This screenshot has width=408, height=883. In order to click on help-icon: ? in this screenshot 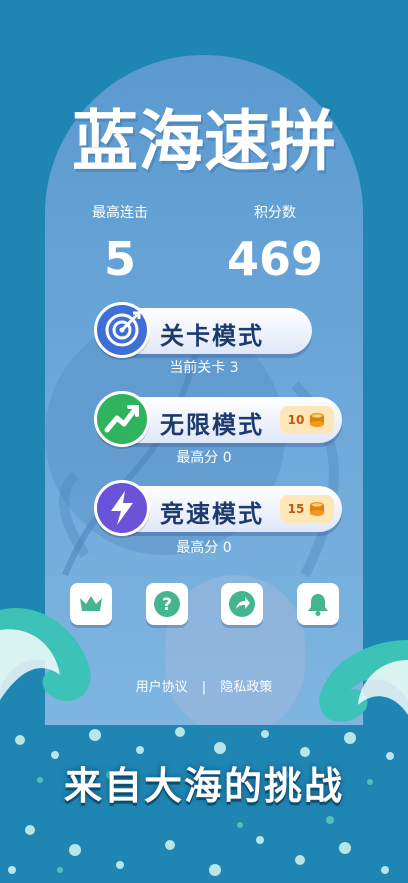, I will do `click(167, 604)`.